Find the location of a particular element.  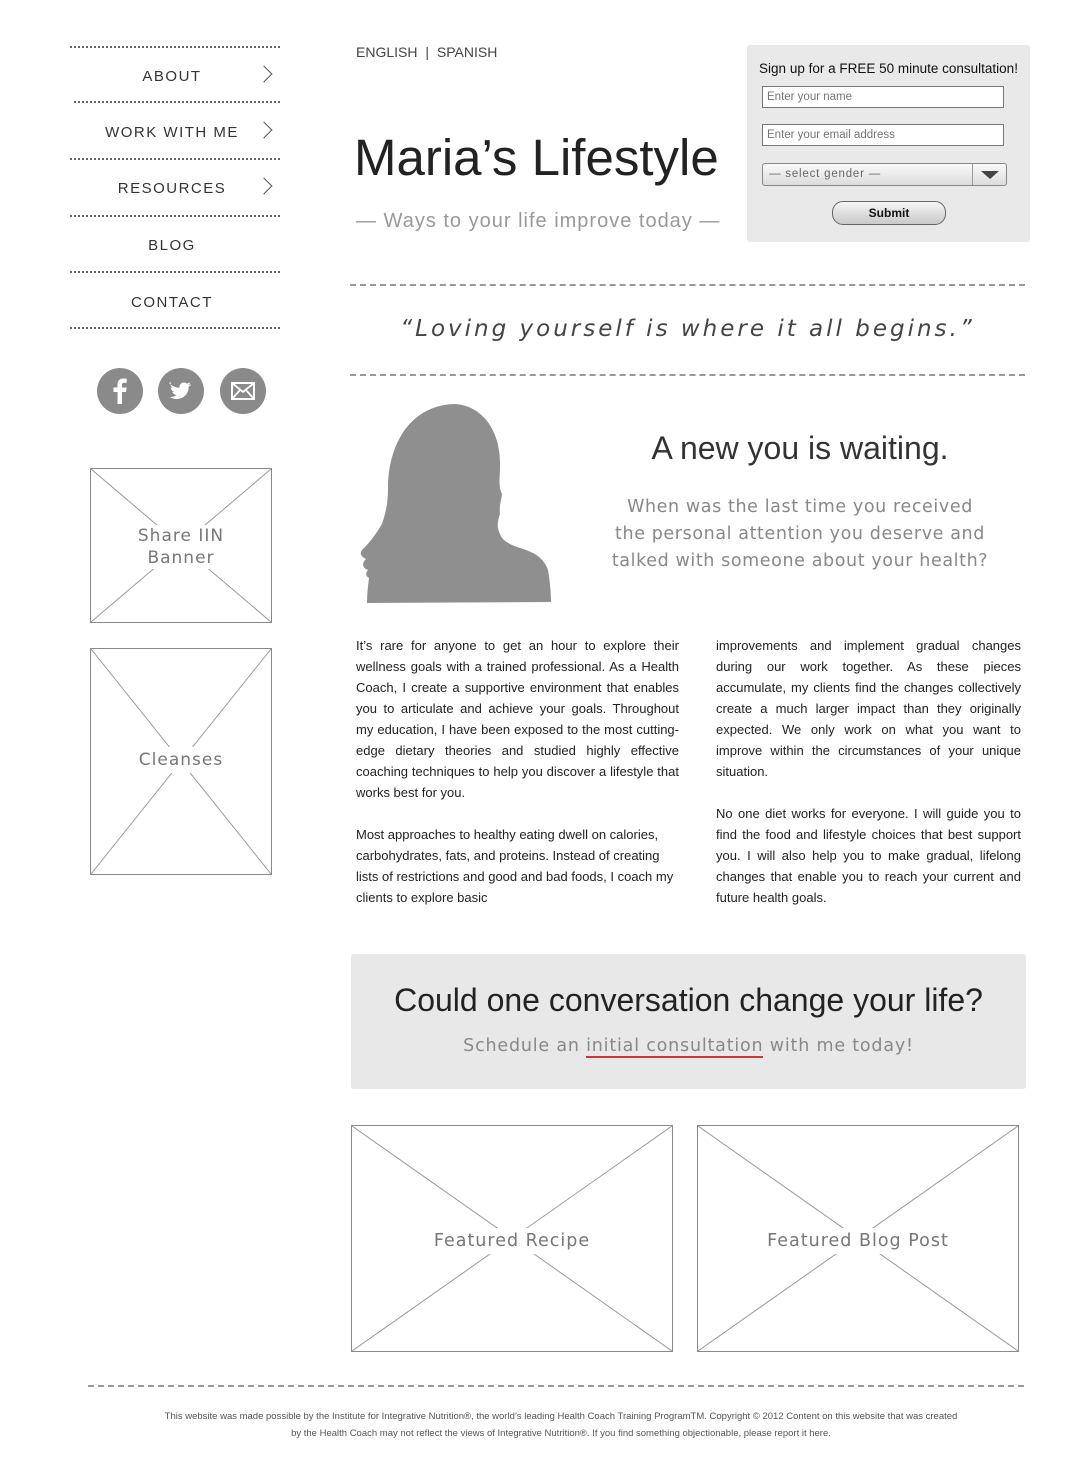

nav-item-about: ABOUT is located at coordinates (172, 76).